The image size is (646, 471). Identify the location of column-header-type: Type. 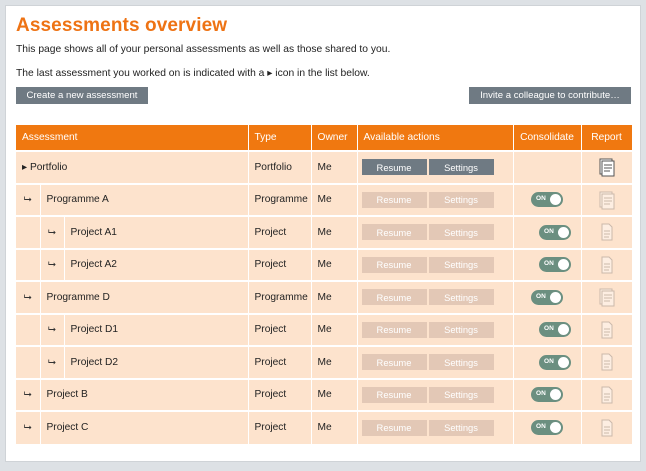
(280, 138).